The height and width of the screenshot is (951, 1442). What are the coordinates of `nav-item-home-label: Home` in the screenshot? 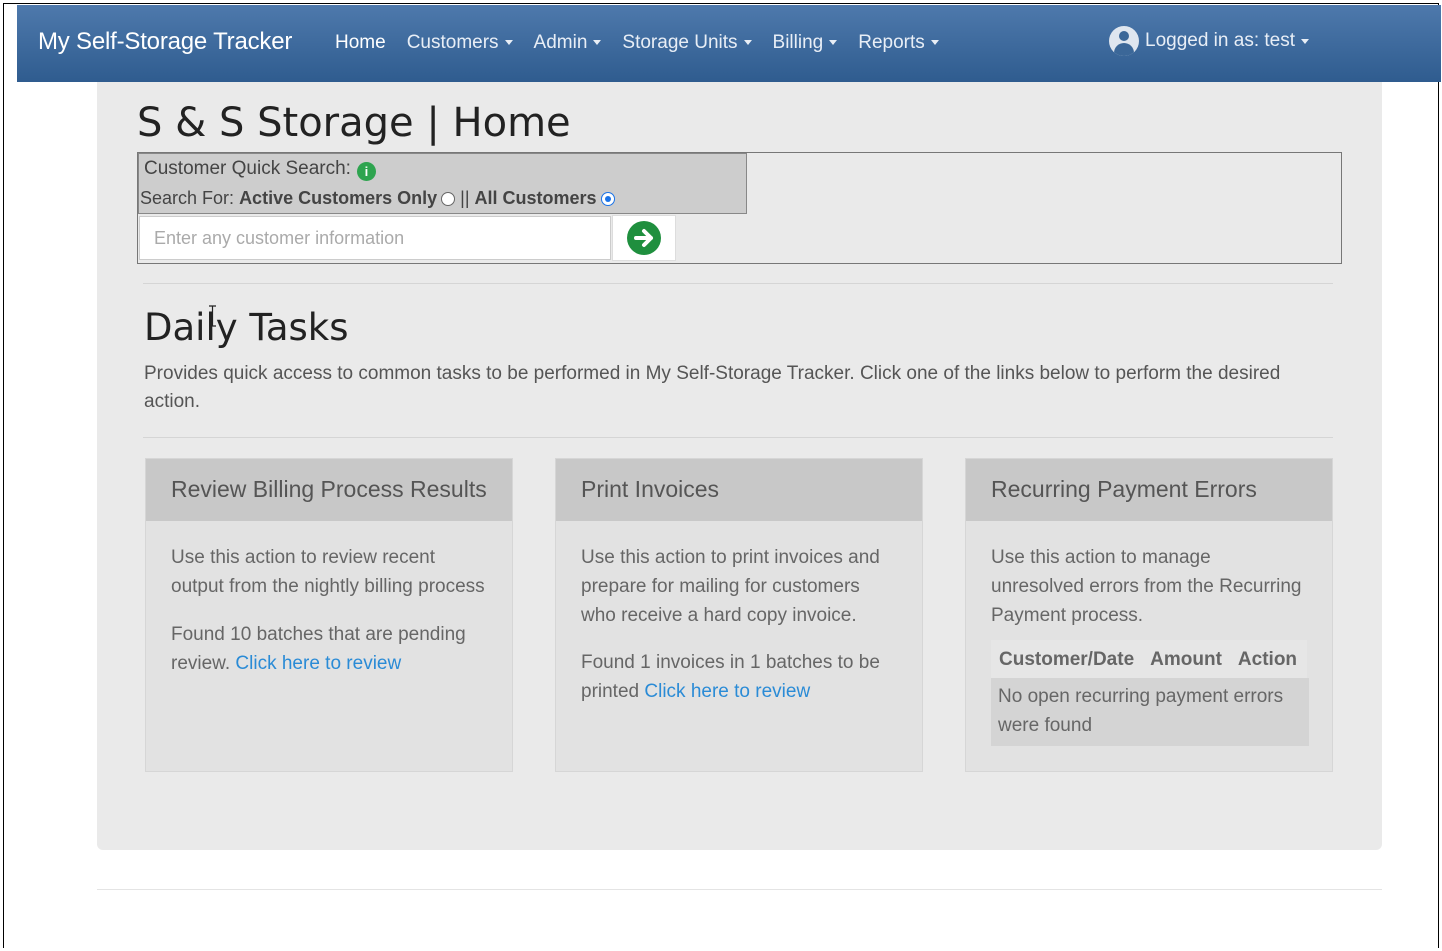 It's located at (360, 42).